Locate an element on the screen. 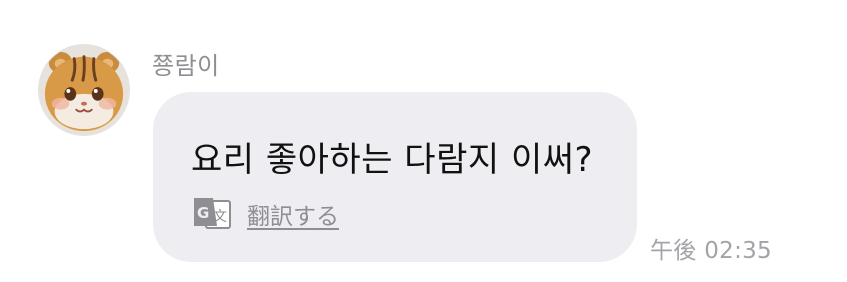 Image resolution: width=847 pixels, height=282 pixels. message-timestamp: 午後 02:35 is located at coordinates (711, 251).